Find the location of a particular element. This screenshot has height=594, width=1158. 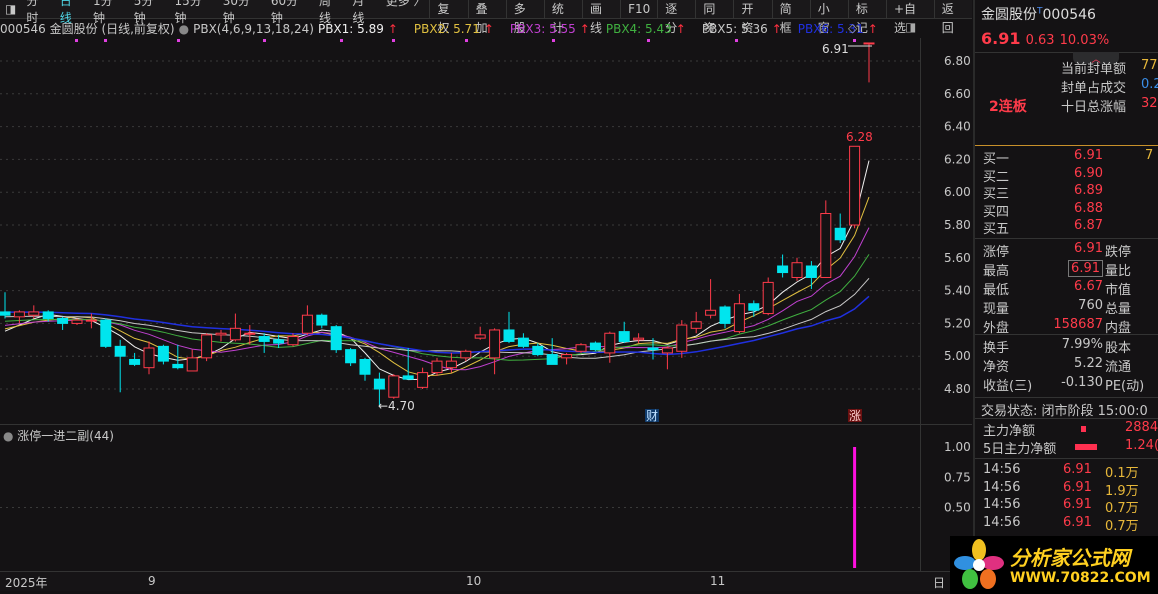

row-label-2: 流通 is located at coordinates (1118, 367).